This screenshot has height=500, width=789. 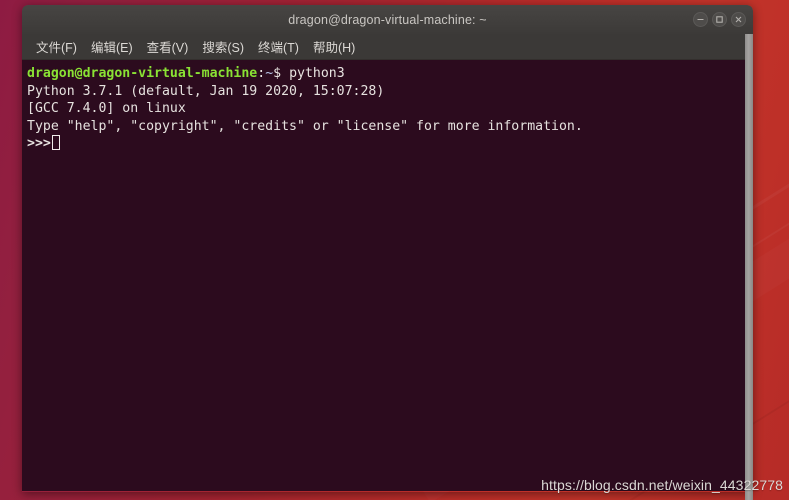 I want to click on watermark-text: https://blog.csdn.net/weixin_44322778, so click(x=662, y=485).